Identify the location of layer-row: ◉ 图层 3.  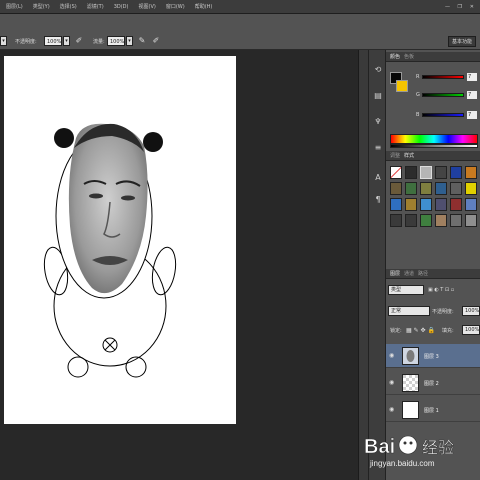
(433, 356).